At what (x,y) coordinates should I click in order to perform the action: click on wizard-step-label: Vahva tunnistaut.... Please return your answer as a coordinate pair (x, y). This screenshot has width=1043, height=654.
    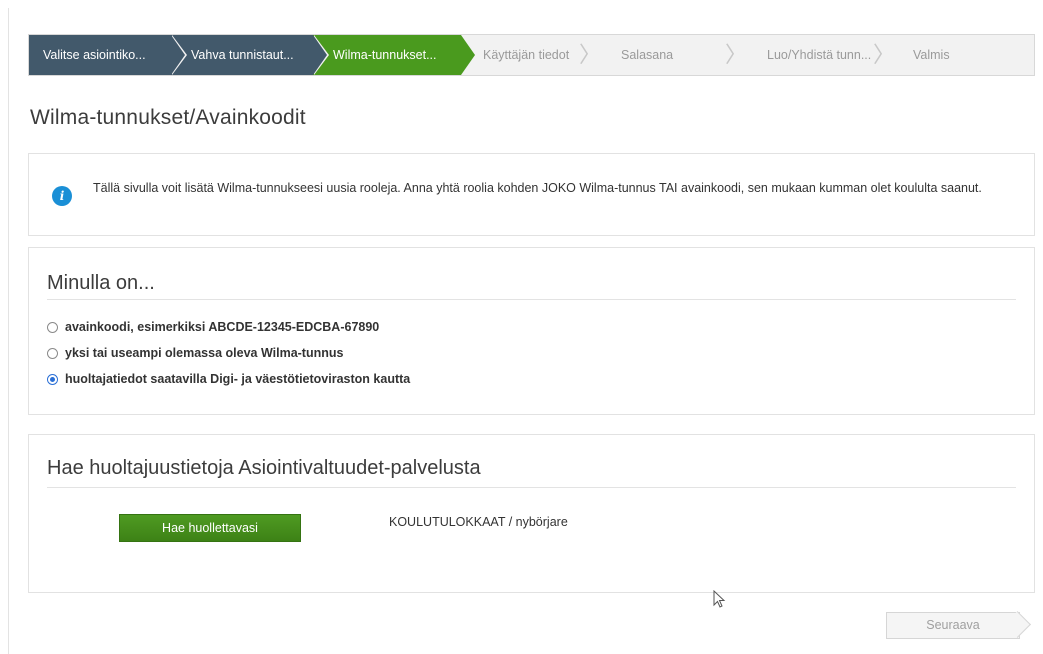
    Looking at the image, I should click on (242, 55).